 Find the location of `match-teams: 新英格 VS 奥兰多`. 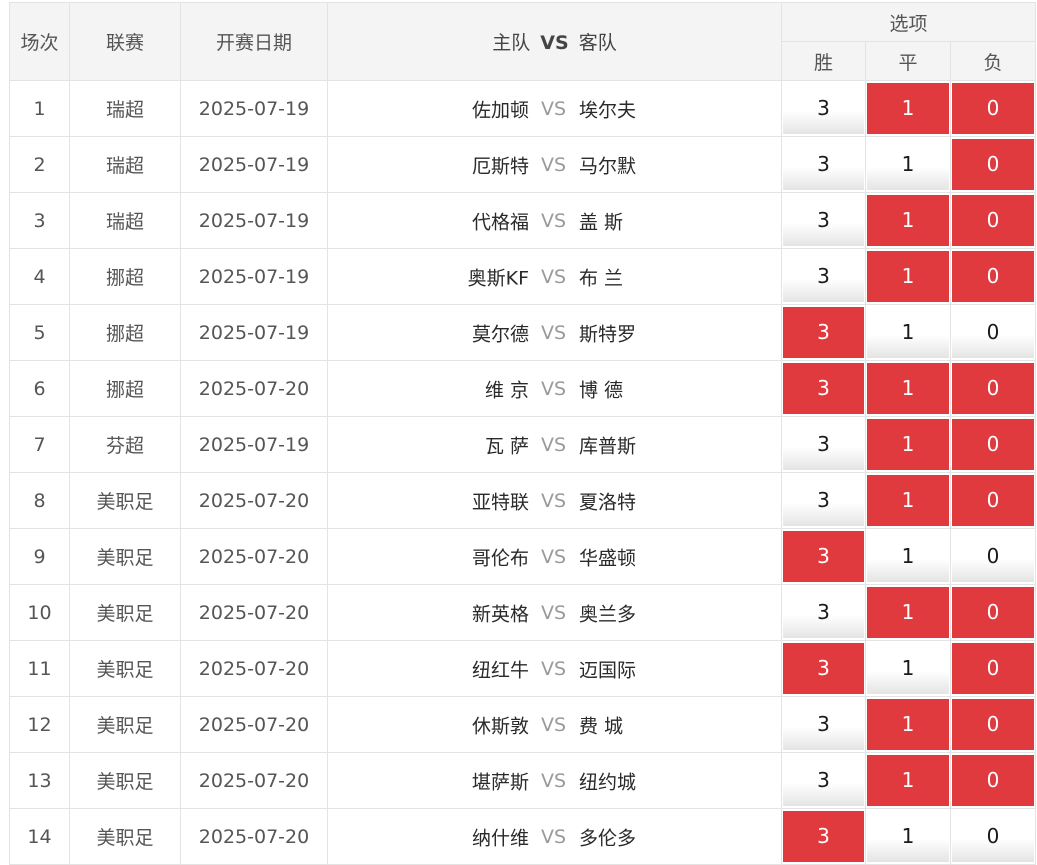

match-teams: 新英格 VS 奥兰多 is located at coordinates (554, 612).